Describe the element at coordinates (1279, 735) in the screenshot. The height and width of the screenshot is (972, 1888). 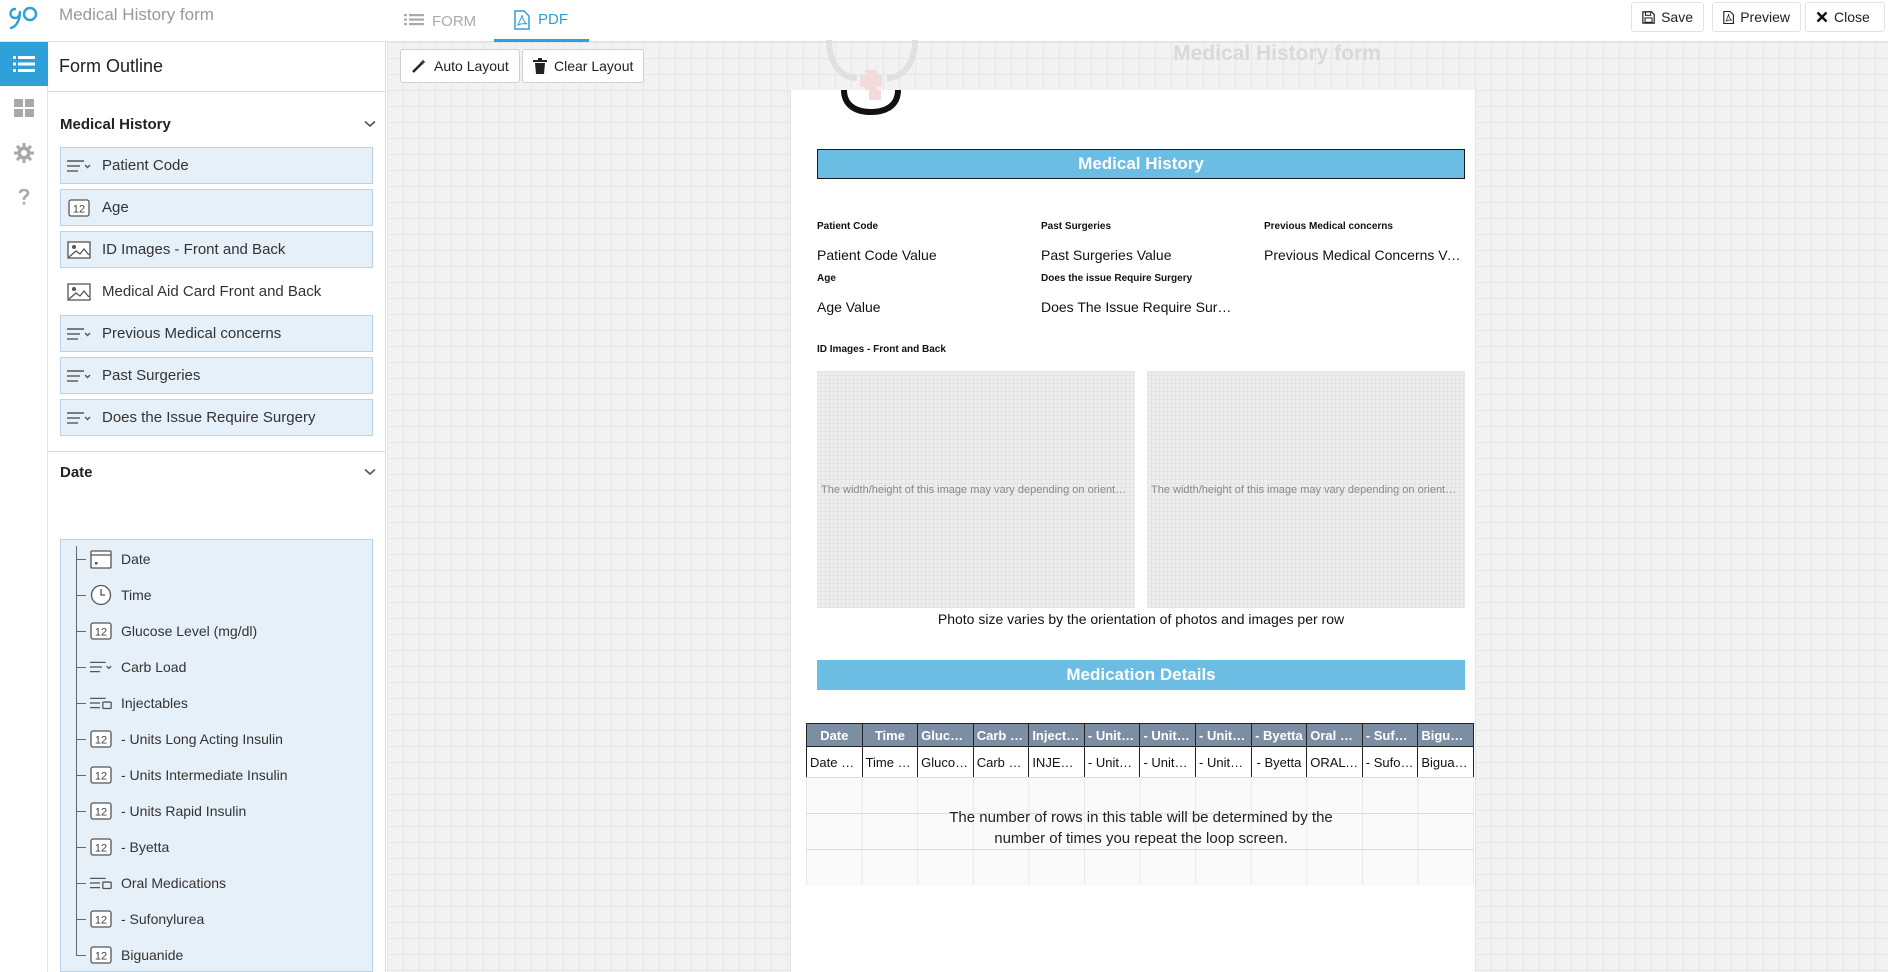
I see `column-header: - Byetta` at that location.